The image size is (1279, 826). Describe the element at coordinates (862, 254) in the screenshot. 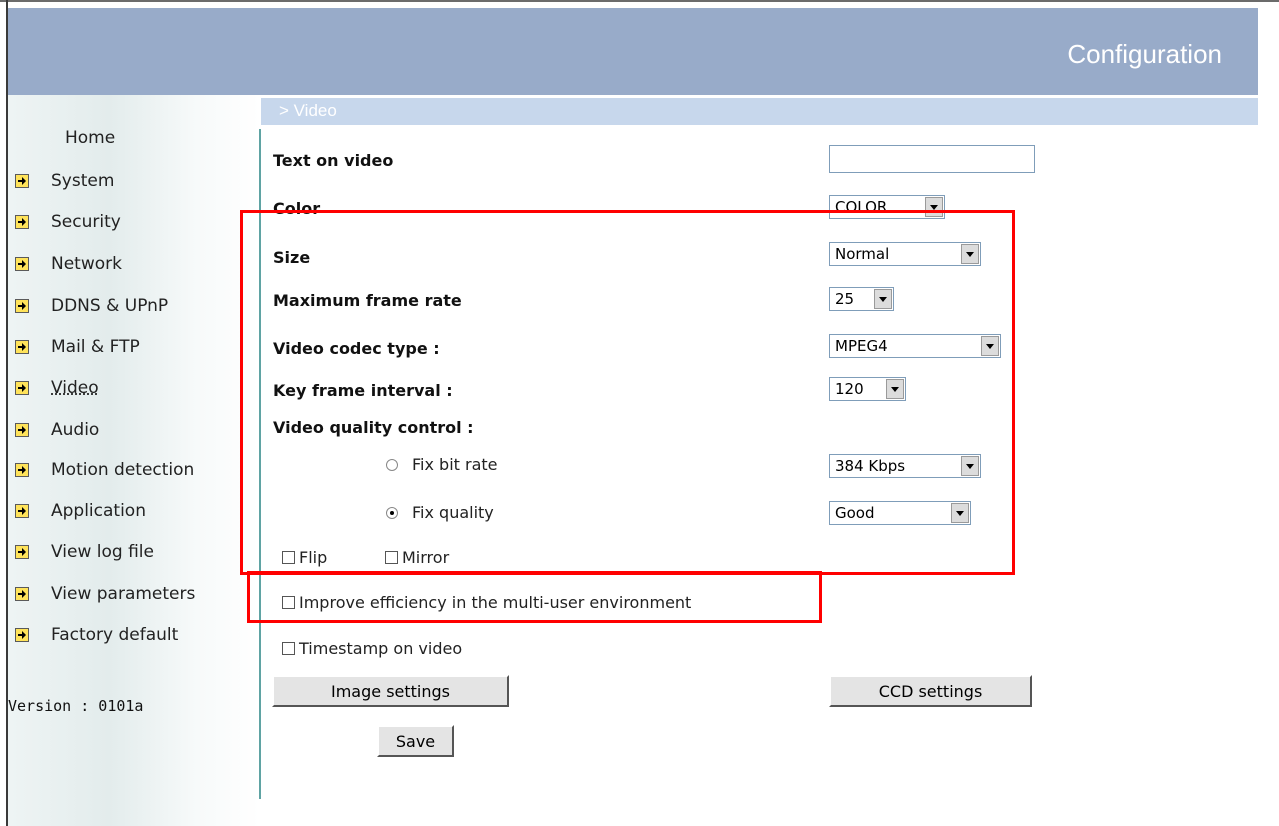

I see `size-select-value: Normal` at that location.